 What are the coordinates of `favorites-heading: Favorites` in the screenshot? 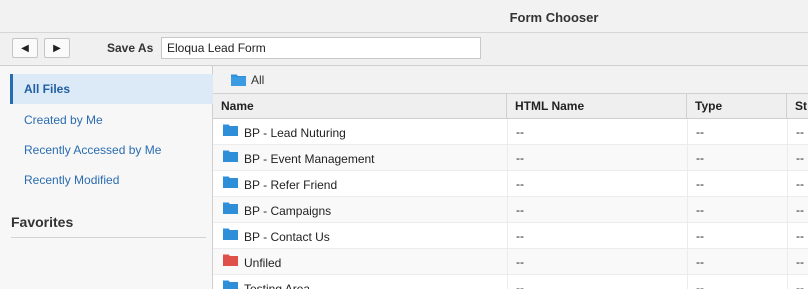 It's located at (42, 222).